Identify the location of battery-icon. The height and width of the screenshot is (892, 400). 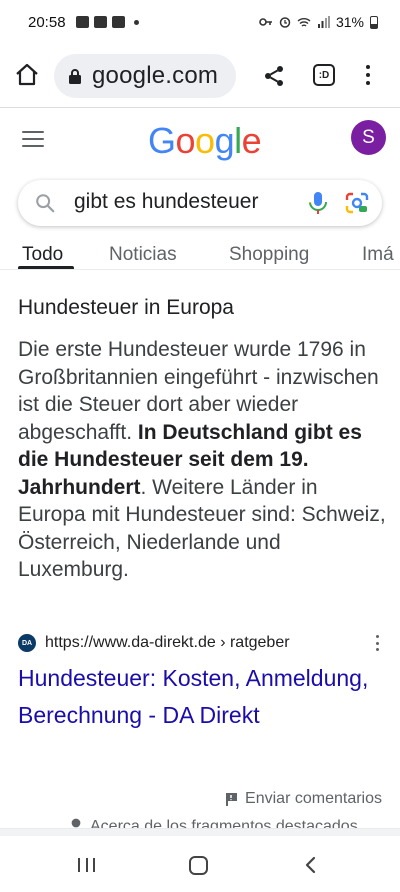
(374, 22).